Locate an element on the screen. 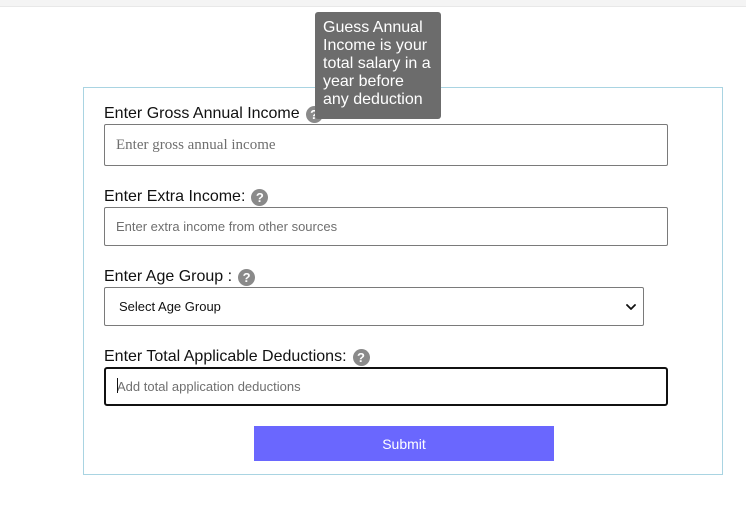 The width and height of the screenshot is (746, 507). age-group-selected-value: Select Age Group is located at coordinates (170, 306).